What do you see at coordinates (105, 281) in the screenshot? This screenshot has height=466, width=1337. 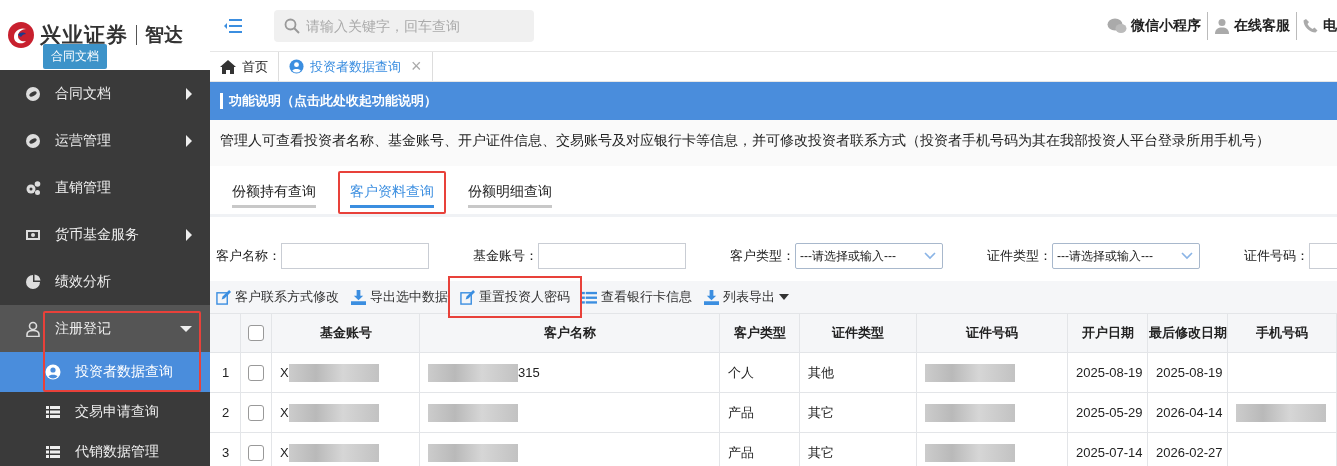 I see `sidebar-item: 绩效分析` at bounding box center [105, 281].